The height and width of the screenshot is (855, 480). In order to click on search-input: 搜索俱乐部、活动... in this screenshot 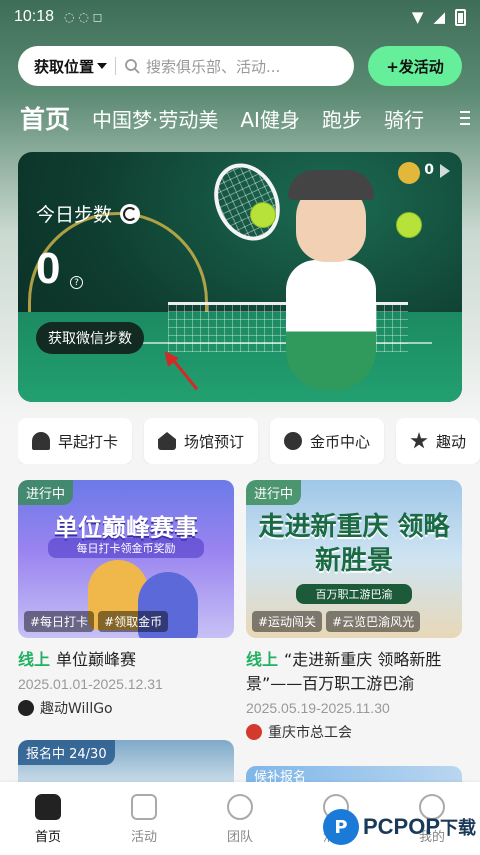, I will do `click(213, 66)`.